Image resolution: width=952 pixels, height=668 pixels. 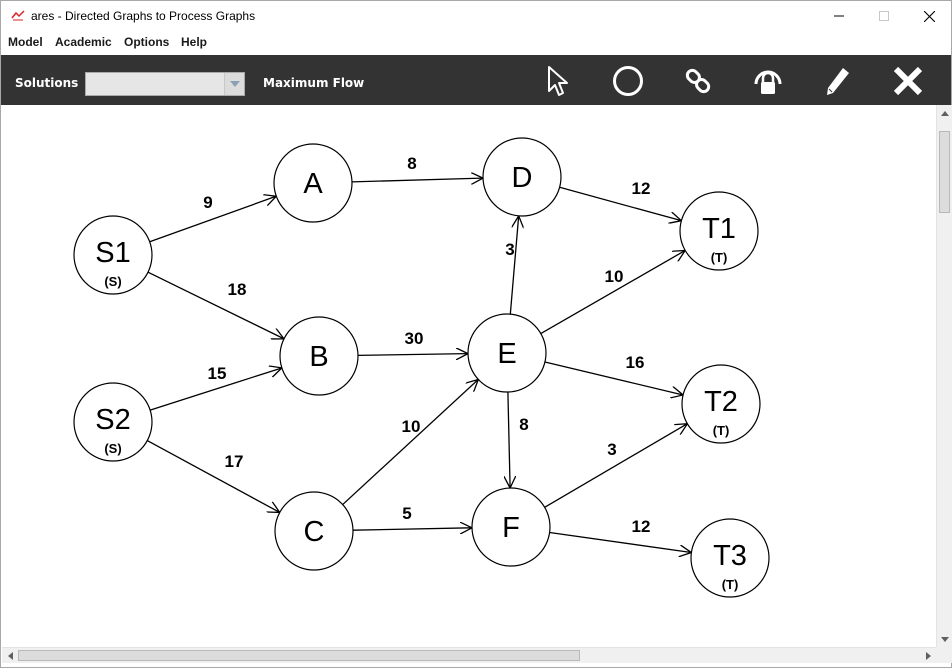 I want to click on vertical-scrollbar, so click(x=944, y=376).